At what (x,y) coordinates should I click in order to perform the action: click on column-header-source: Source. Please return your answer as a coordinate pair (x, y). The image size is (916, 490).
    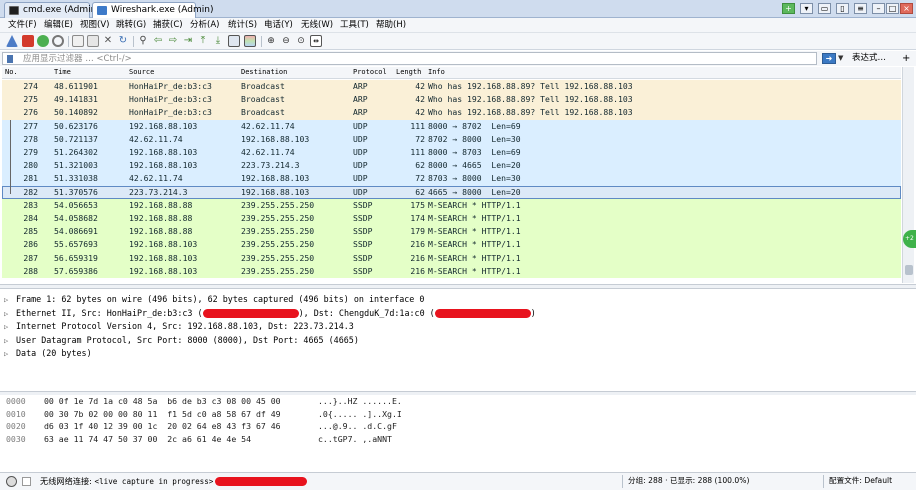
    Looking at the image, I should click on (141, 72).